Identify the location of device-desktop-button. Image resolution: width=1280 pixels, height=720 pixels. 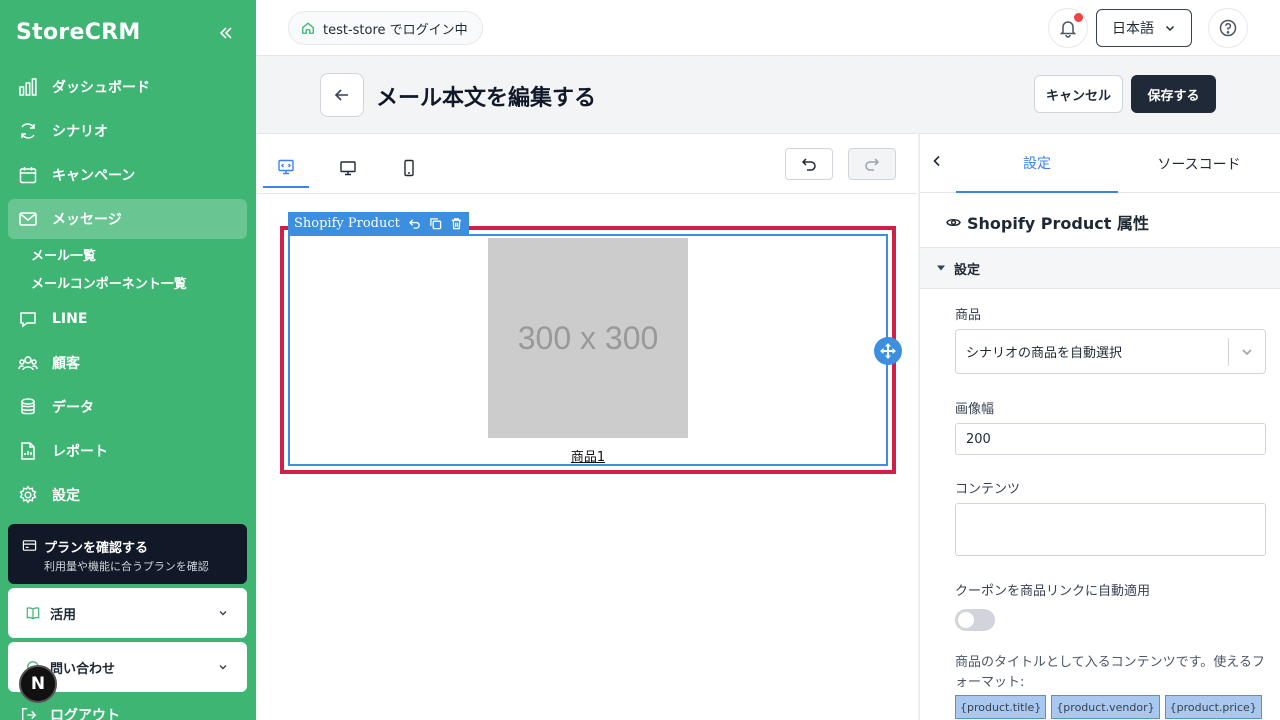
(348, 168).